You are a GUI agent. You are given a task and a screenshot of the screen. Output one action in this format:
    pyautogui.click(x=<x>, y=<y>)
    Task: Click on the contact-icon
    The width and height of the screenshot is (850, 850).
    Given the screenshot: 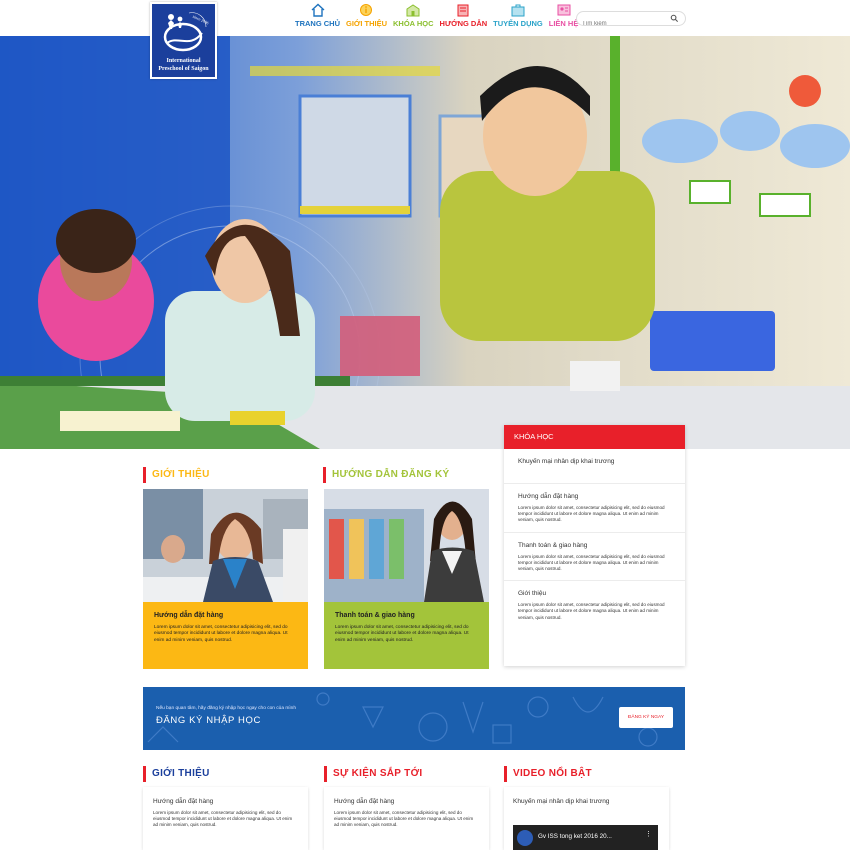 What is the action you would take?
    pyautogui.click(x=564, y=10)
    